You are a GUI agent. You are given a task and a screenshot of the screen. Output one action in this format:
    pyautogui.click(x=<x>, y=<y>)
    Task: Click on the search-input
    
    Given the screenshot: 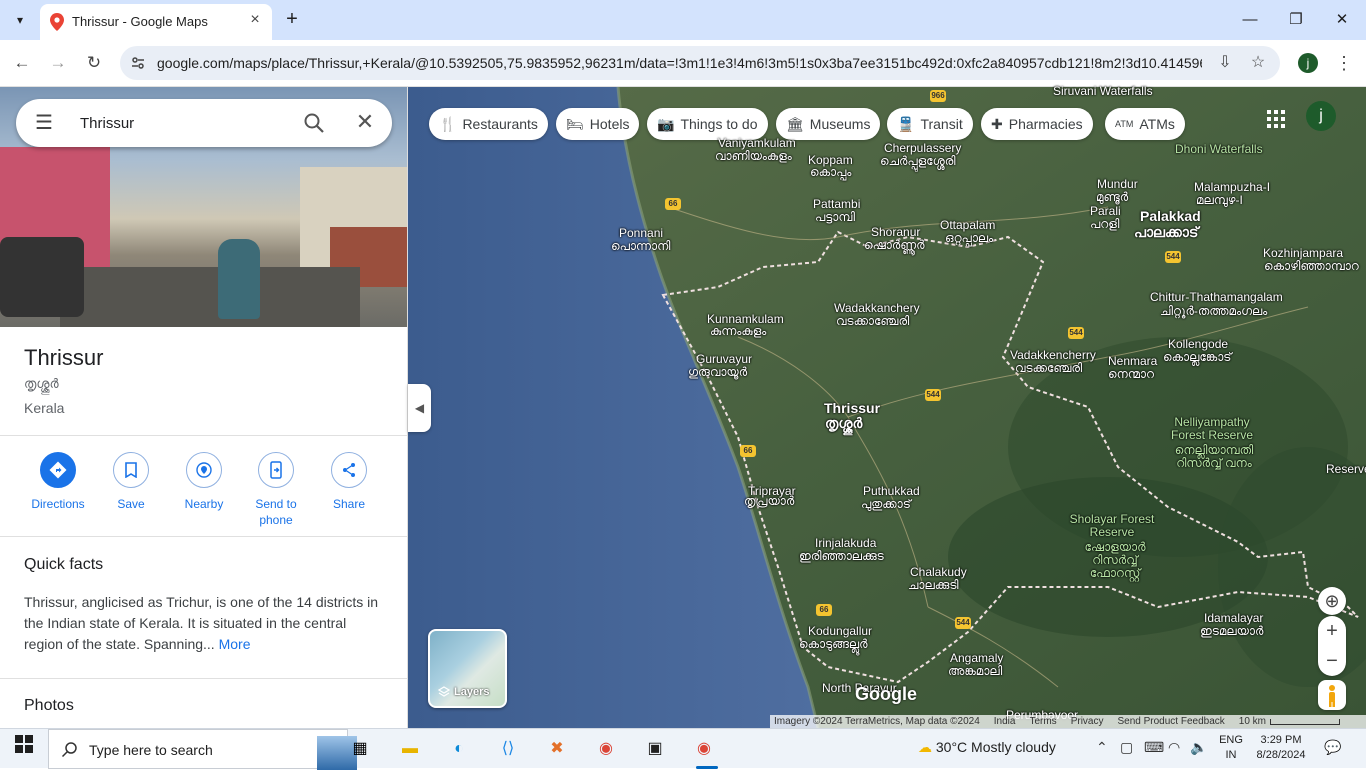 What is the action you would take?
    pyautogui.click(x=180, y=123)
    